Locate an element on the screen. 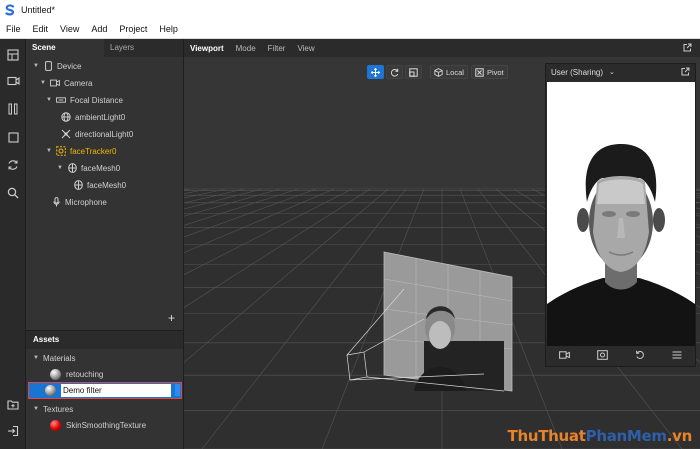 This screenshot has height=449, width=700. menu-help: Help is located at coordinates (168, 29).